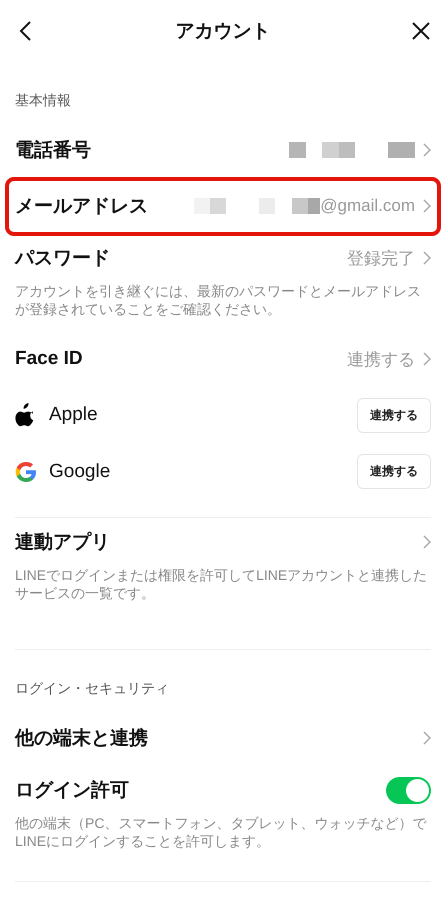 This screenshot has width=446, height=915. I want to click on page-title: アカウント, so click(223, 32).